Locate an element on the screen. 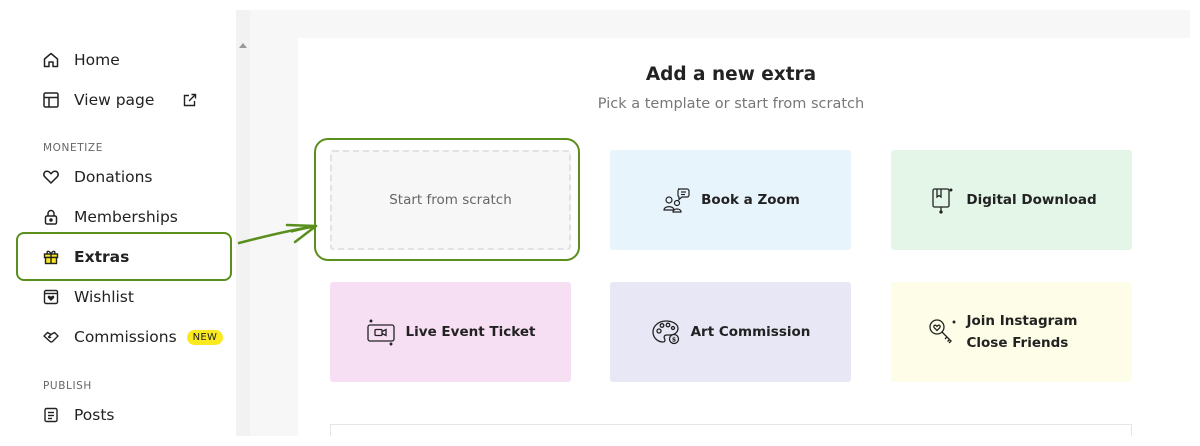  page-title: Add a new extra is located at coordinates (731, 74).